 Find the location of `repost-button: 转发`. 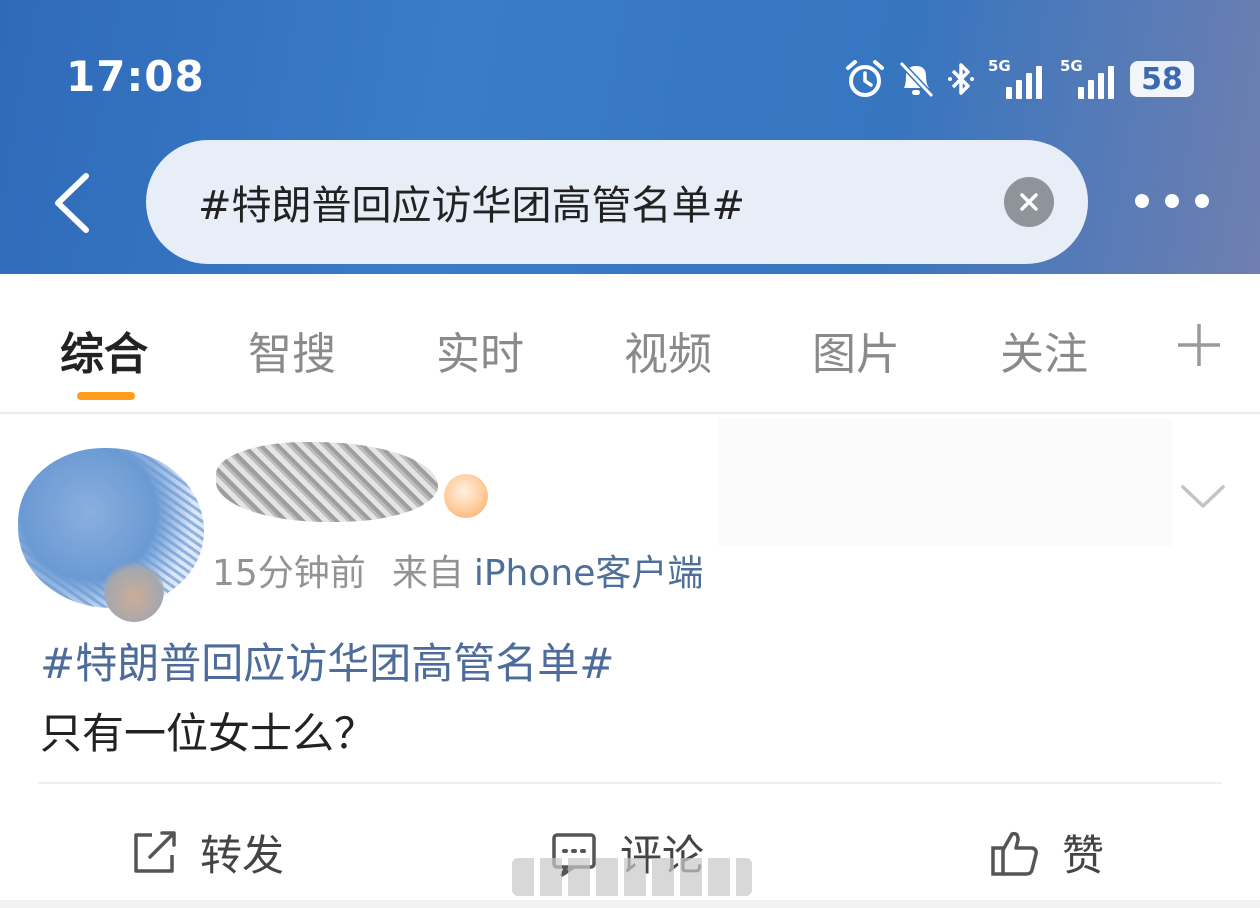

repost-button: 转发 is located at coordinates (207, 852).